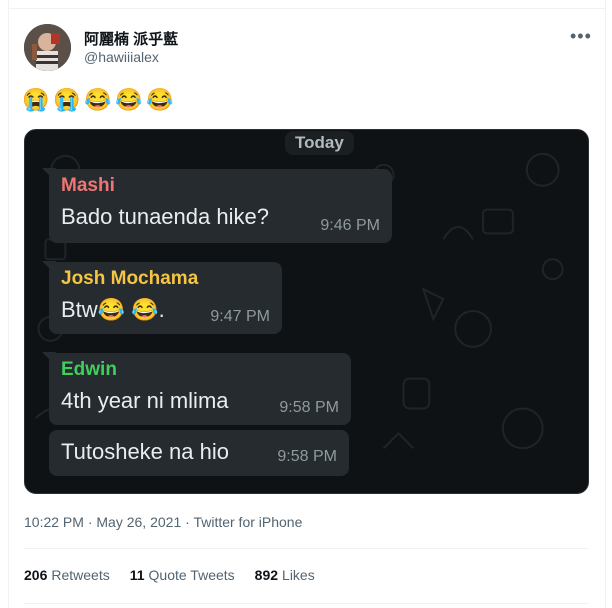 This screenshot has width=612, height=608. Describe the element at coordinates (54, 522) in the screenshot. I see `tweet-time: 10:22 PM` at that location.